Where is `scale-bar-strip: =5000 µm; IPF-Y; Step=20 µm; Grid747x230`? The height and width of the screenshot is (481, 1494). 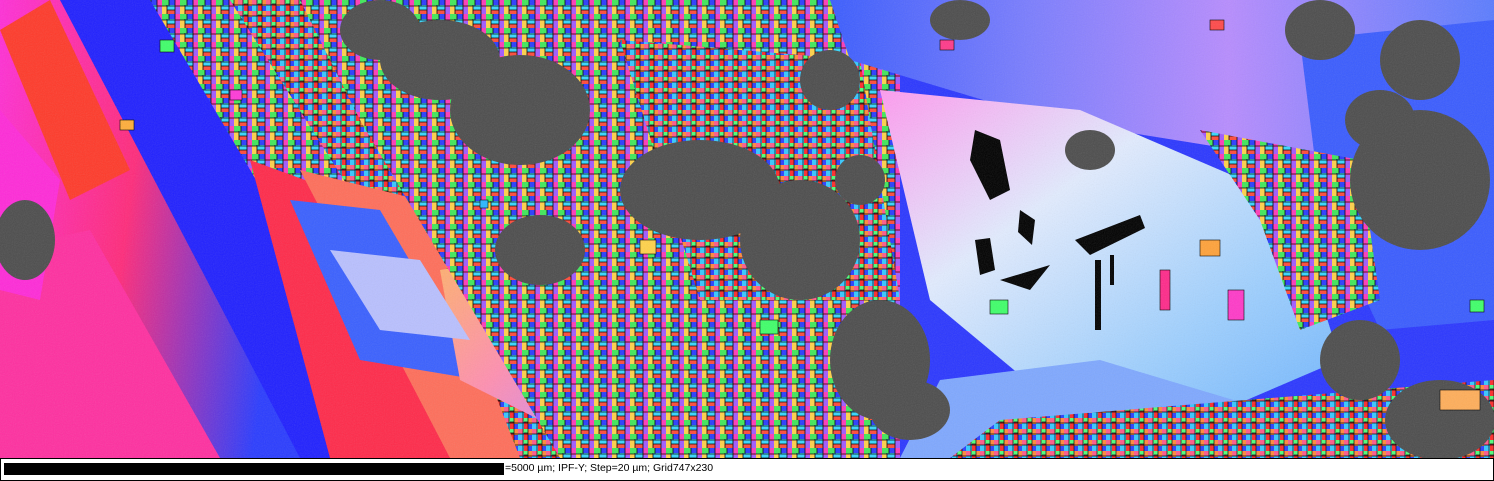 scale-bar-strip: =5000 µm; IPF-Y; Step=20 µm; Grid747x230 is located at coordinates (747, 469).